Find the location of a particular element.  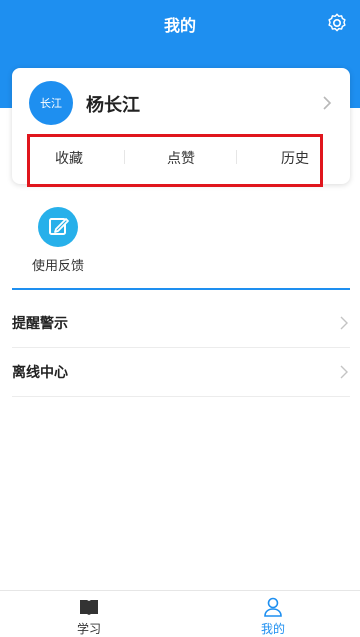

tab-mine: 我的 is located at coordinates (273, 614).